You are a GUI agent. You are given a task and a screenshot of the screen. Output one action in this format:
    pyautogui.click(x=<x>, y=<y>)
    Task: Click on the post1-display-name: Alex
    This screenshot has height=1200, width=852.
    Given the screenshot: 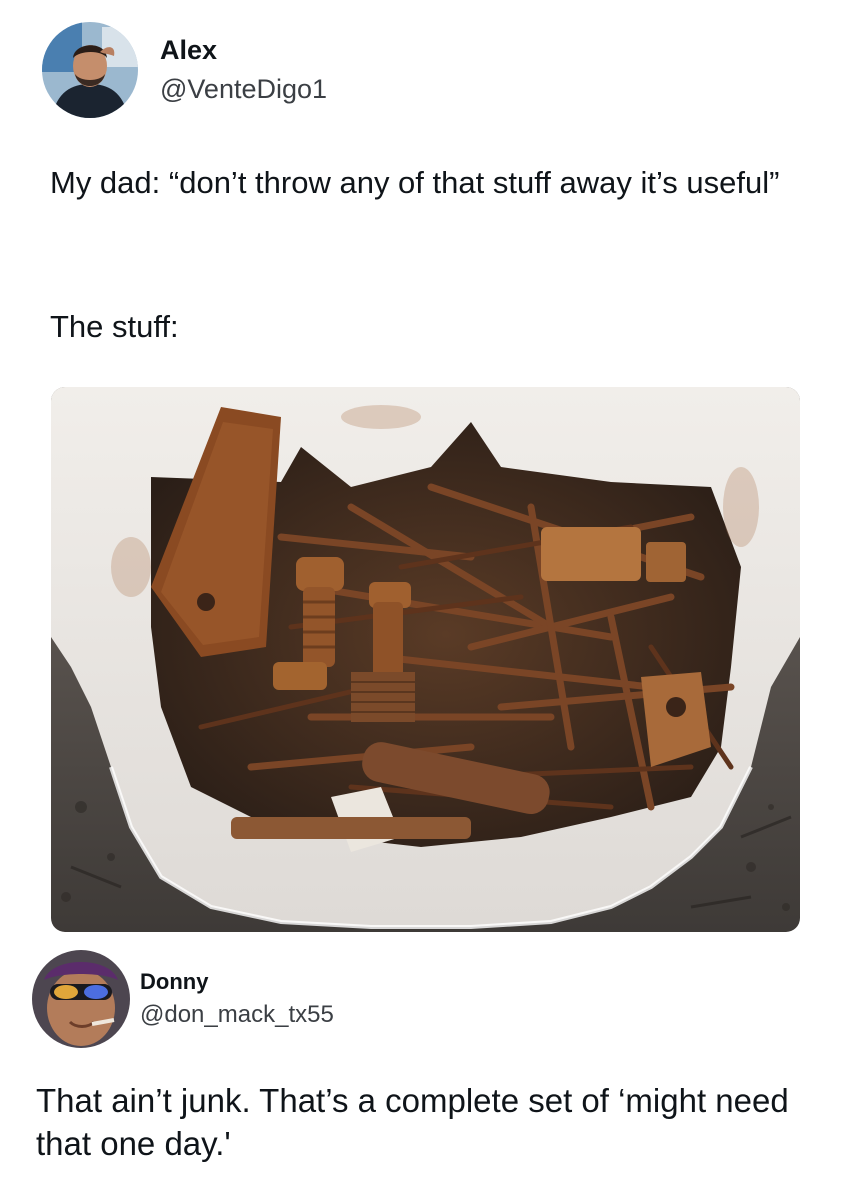 What is the action you would take?
    pyautogui.click(x=243, y=50)
    